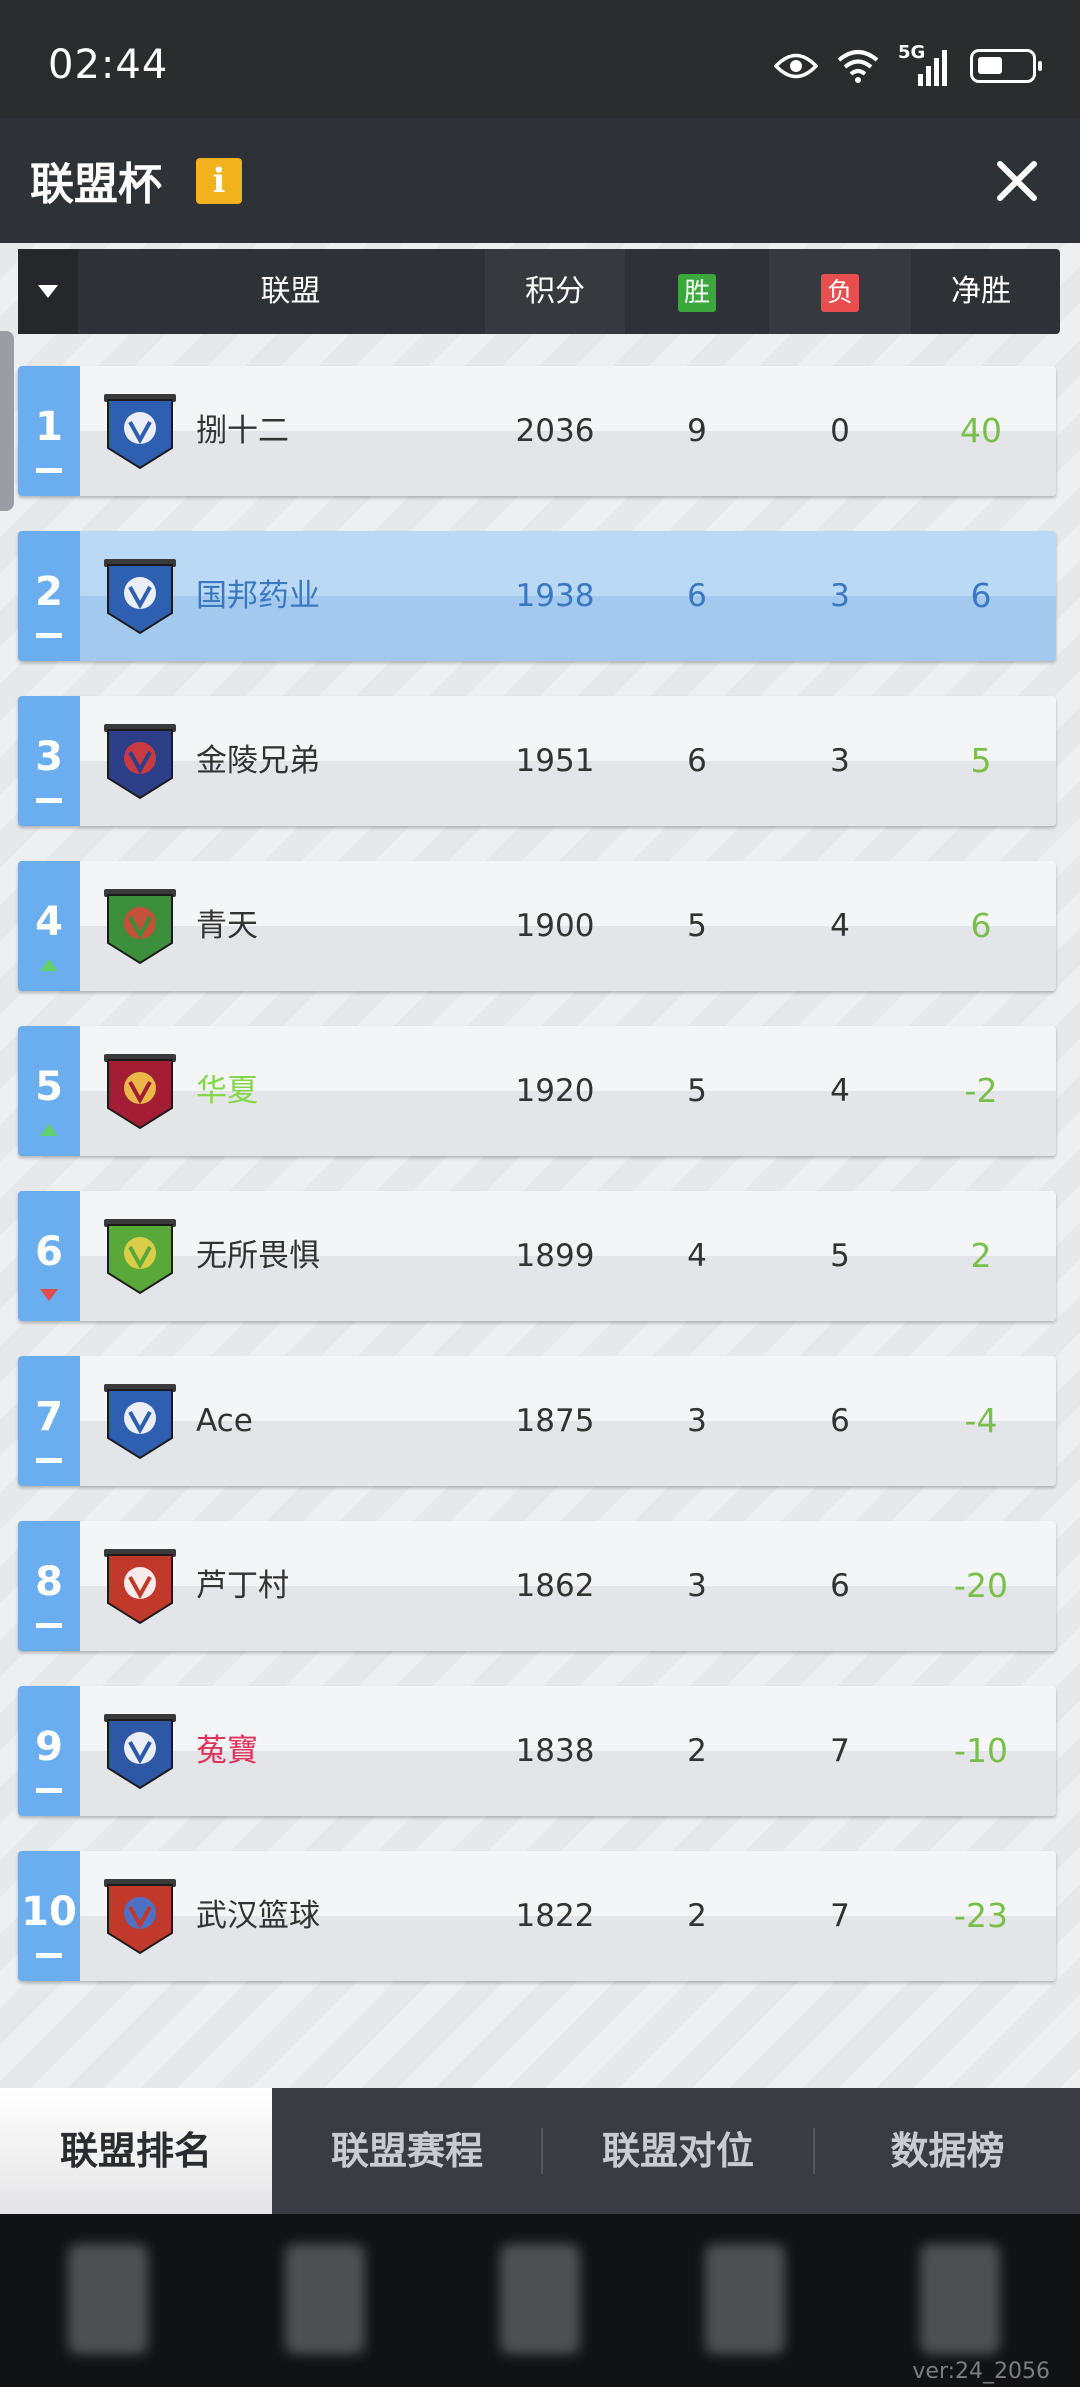  What do you see at coordinates (981, 2371) in the screenshot?
I see `version-label: ver:24_2056` at bounding box center [981, 2371].